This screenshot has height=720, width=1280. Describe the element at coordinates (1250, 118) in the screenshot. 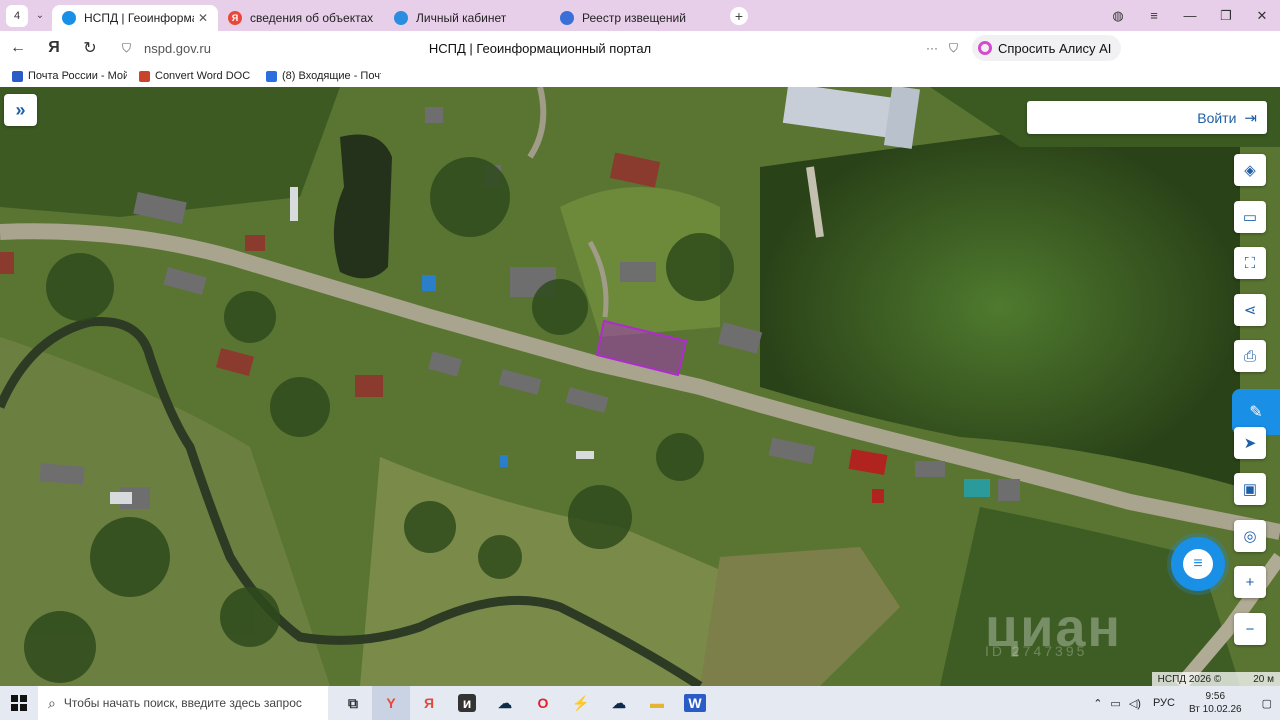

I see `login-icon: ⇥` at that location.